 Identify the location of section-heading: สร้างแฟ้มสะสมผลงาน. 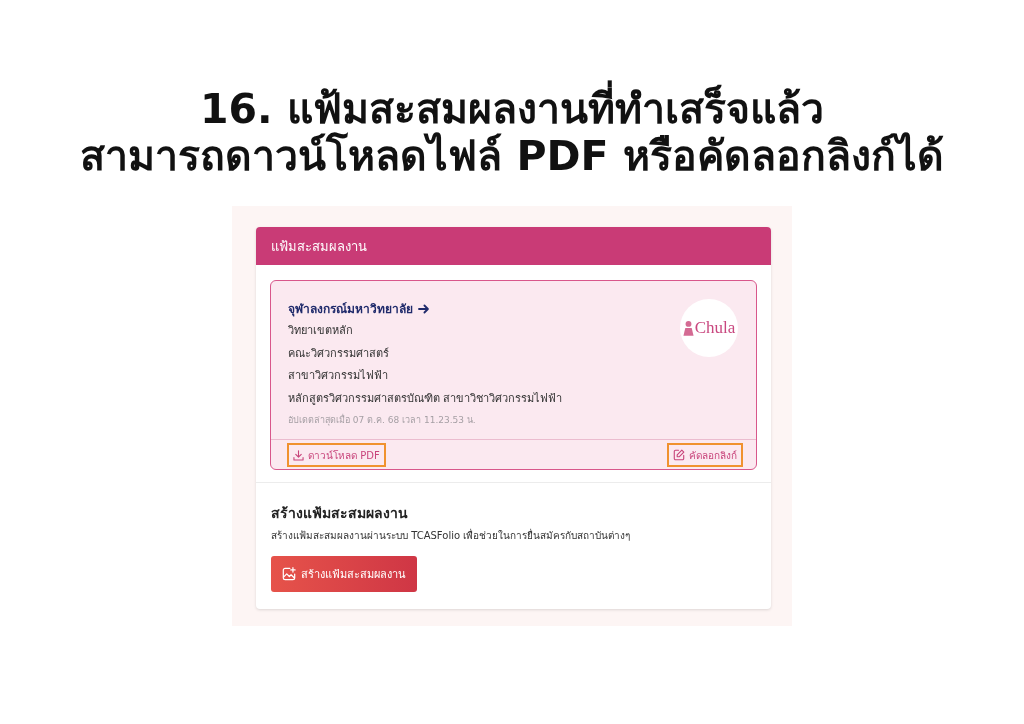
(340, 513).